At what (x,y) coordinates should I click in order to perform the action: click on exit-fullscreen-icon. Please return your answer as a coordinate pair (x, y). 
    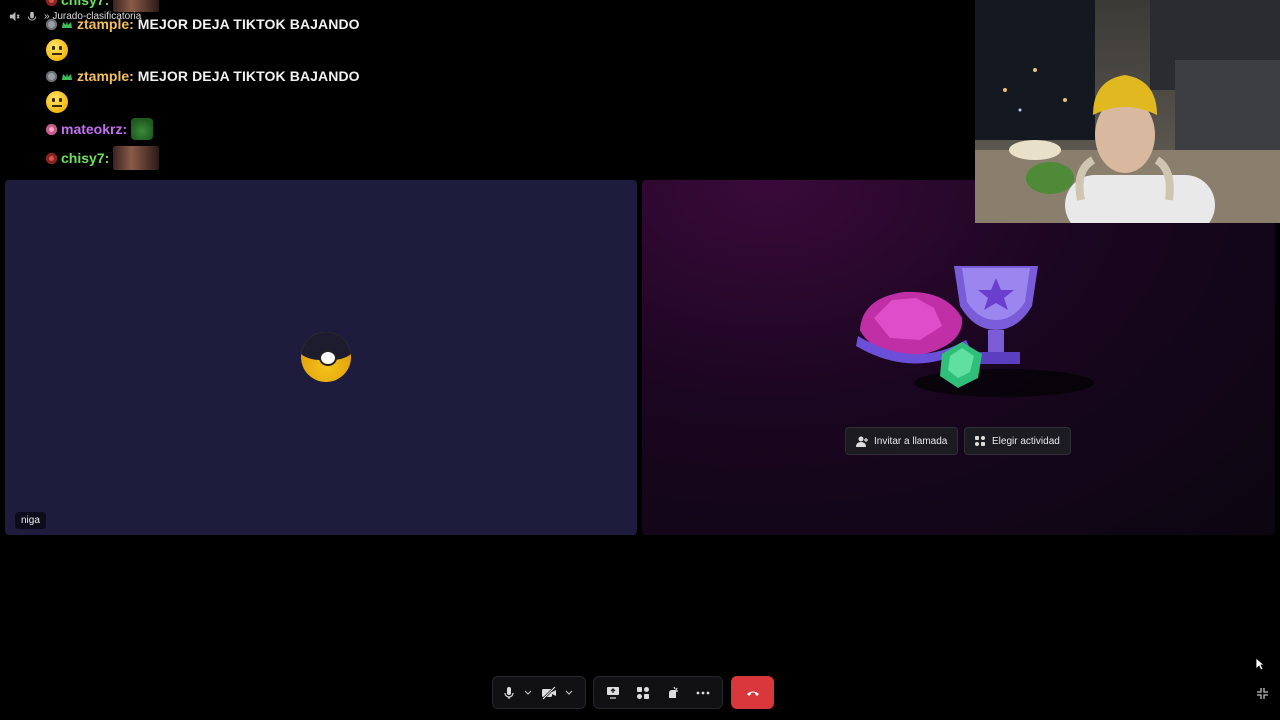
    Looking at the image, I should click on (1262, 693).